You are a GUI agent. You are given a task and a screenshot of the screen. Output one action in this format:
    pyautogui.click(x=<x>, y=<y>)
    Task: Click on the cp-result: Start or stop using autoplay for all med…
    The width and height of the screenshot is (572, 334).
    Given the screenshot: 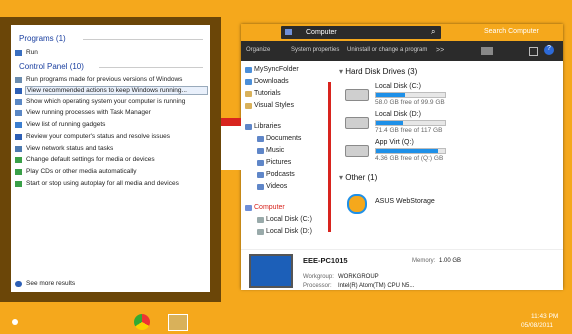 What is the action you would take?
    pyautogui.click(x=97, y=183)
    